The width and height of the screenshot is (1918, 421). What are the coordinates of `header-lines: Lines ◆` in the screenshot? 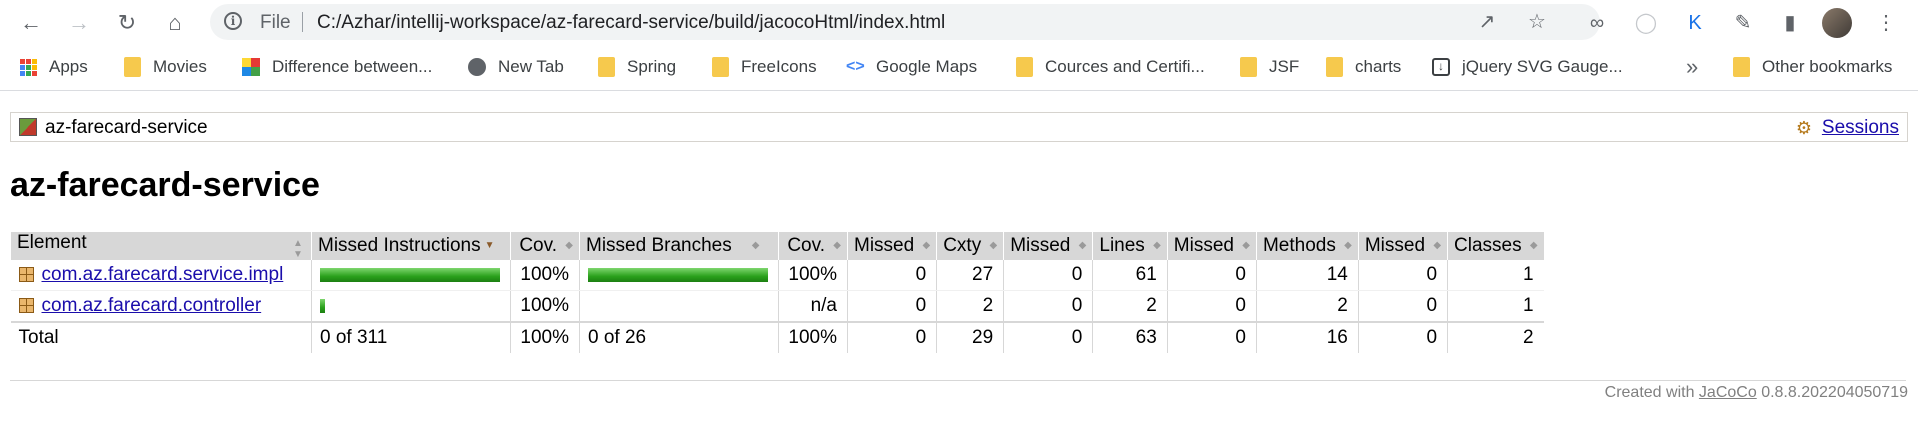 It's located at (1130, 246).